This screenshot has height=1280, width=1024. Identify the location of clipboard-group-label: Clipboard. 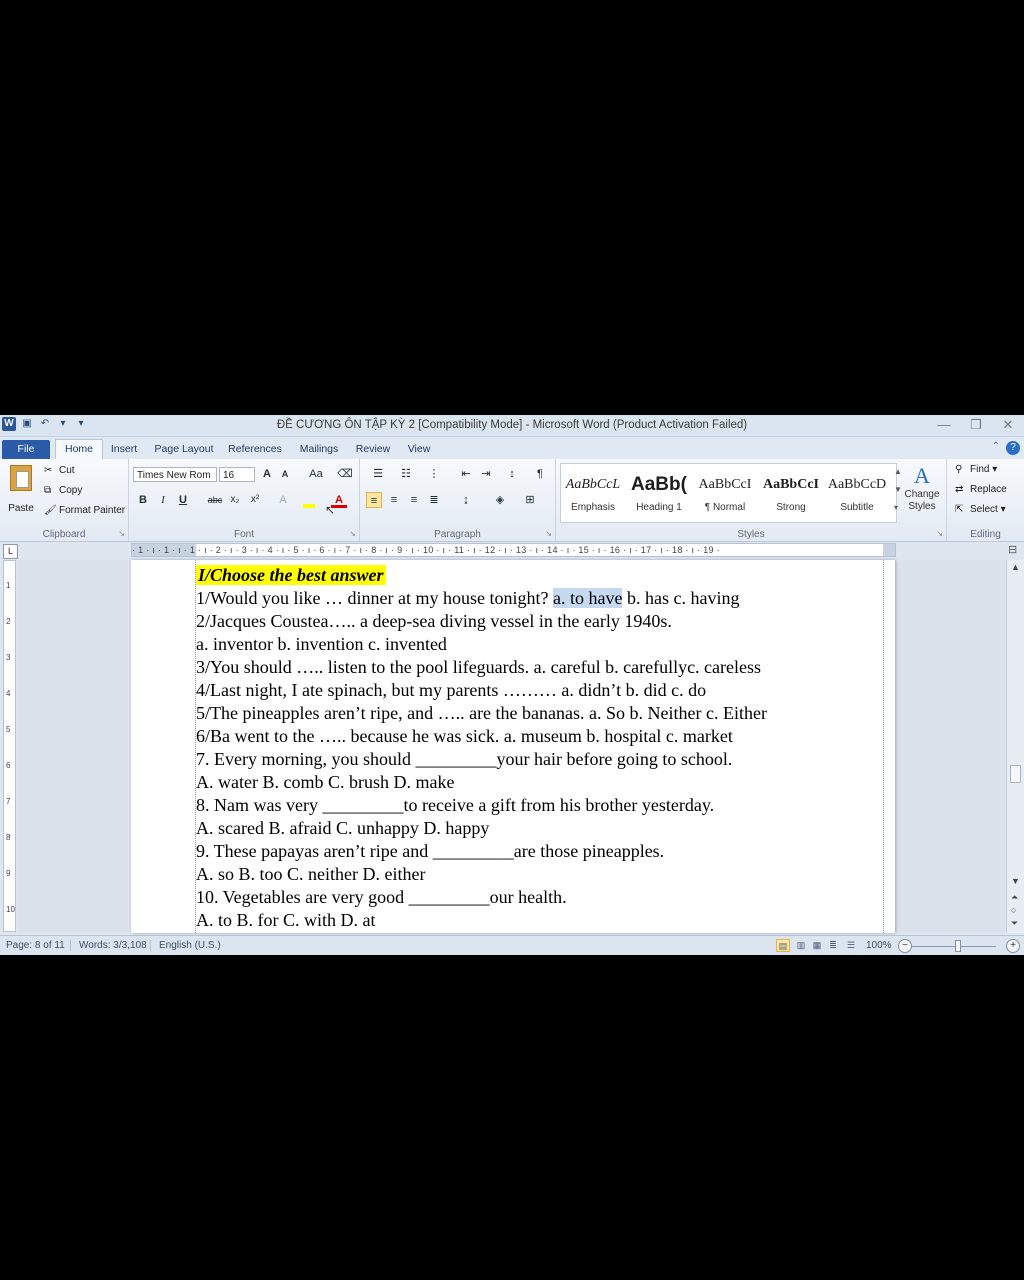
(64, 534).